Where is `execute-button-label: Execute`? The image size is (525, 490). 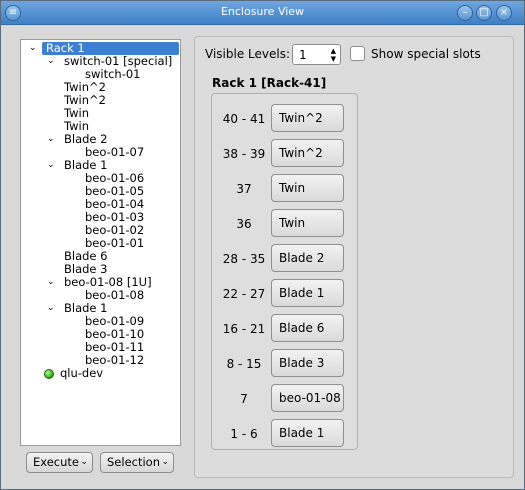 execute-button-label: Execute is located at coordinates (56, 462).